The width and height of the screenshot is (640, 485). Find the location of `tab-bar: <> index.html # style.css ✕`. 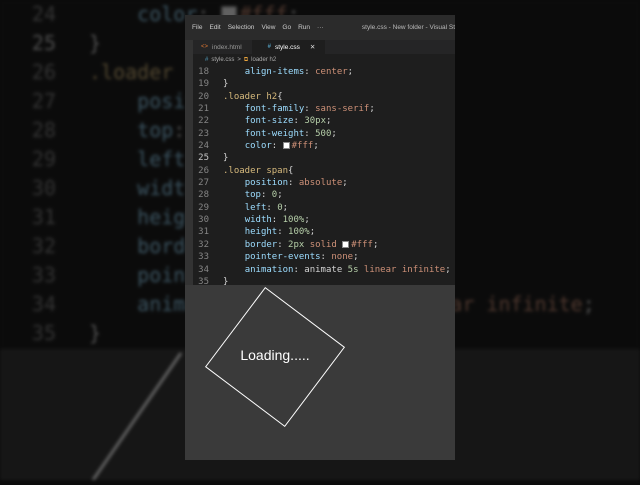

tab-bar: <> index.html # style.css ✕ is located at coordinates (320, 47).